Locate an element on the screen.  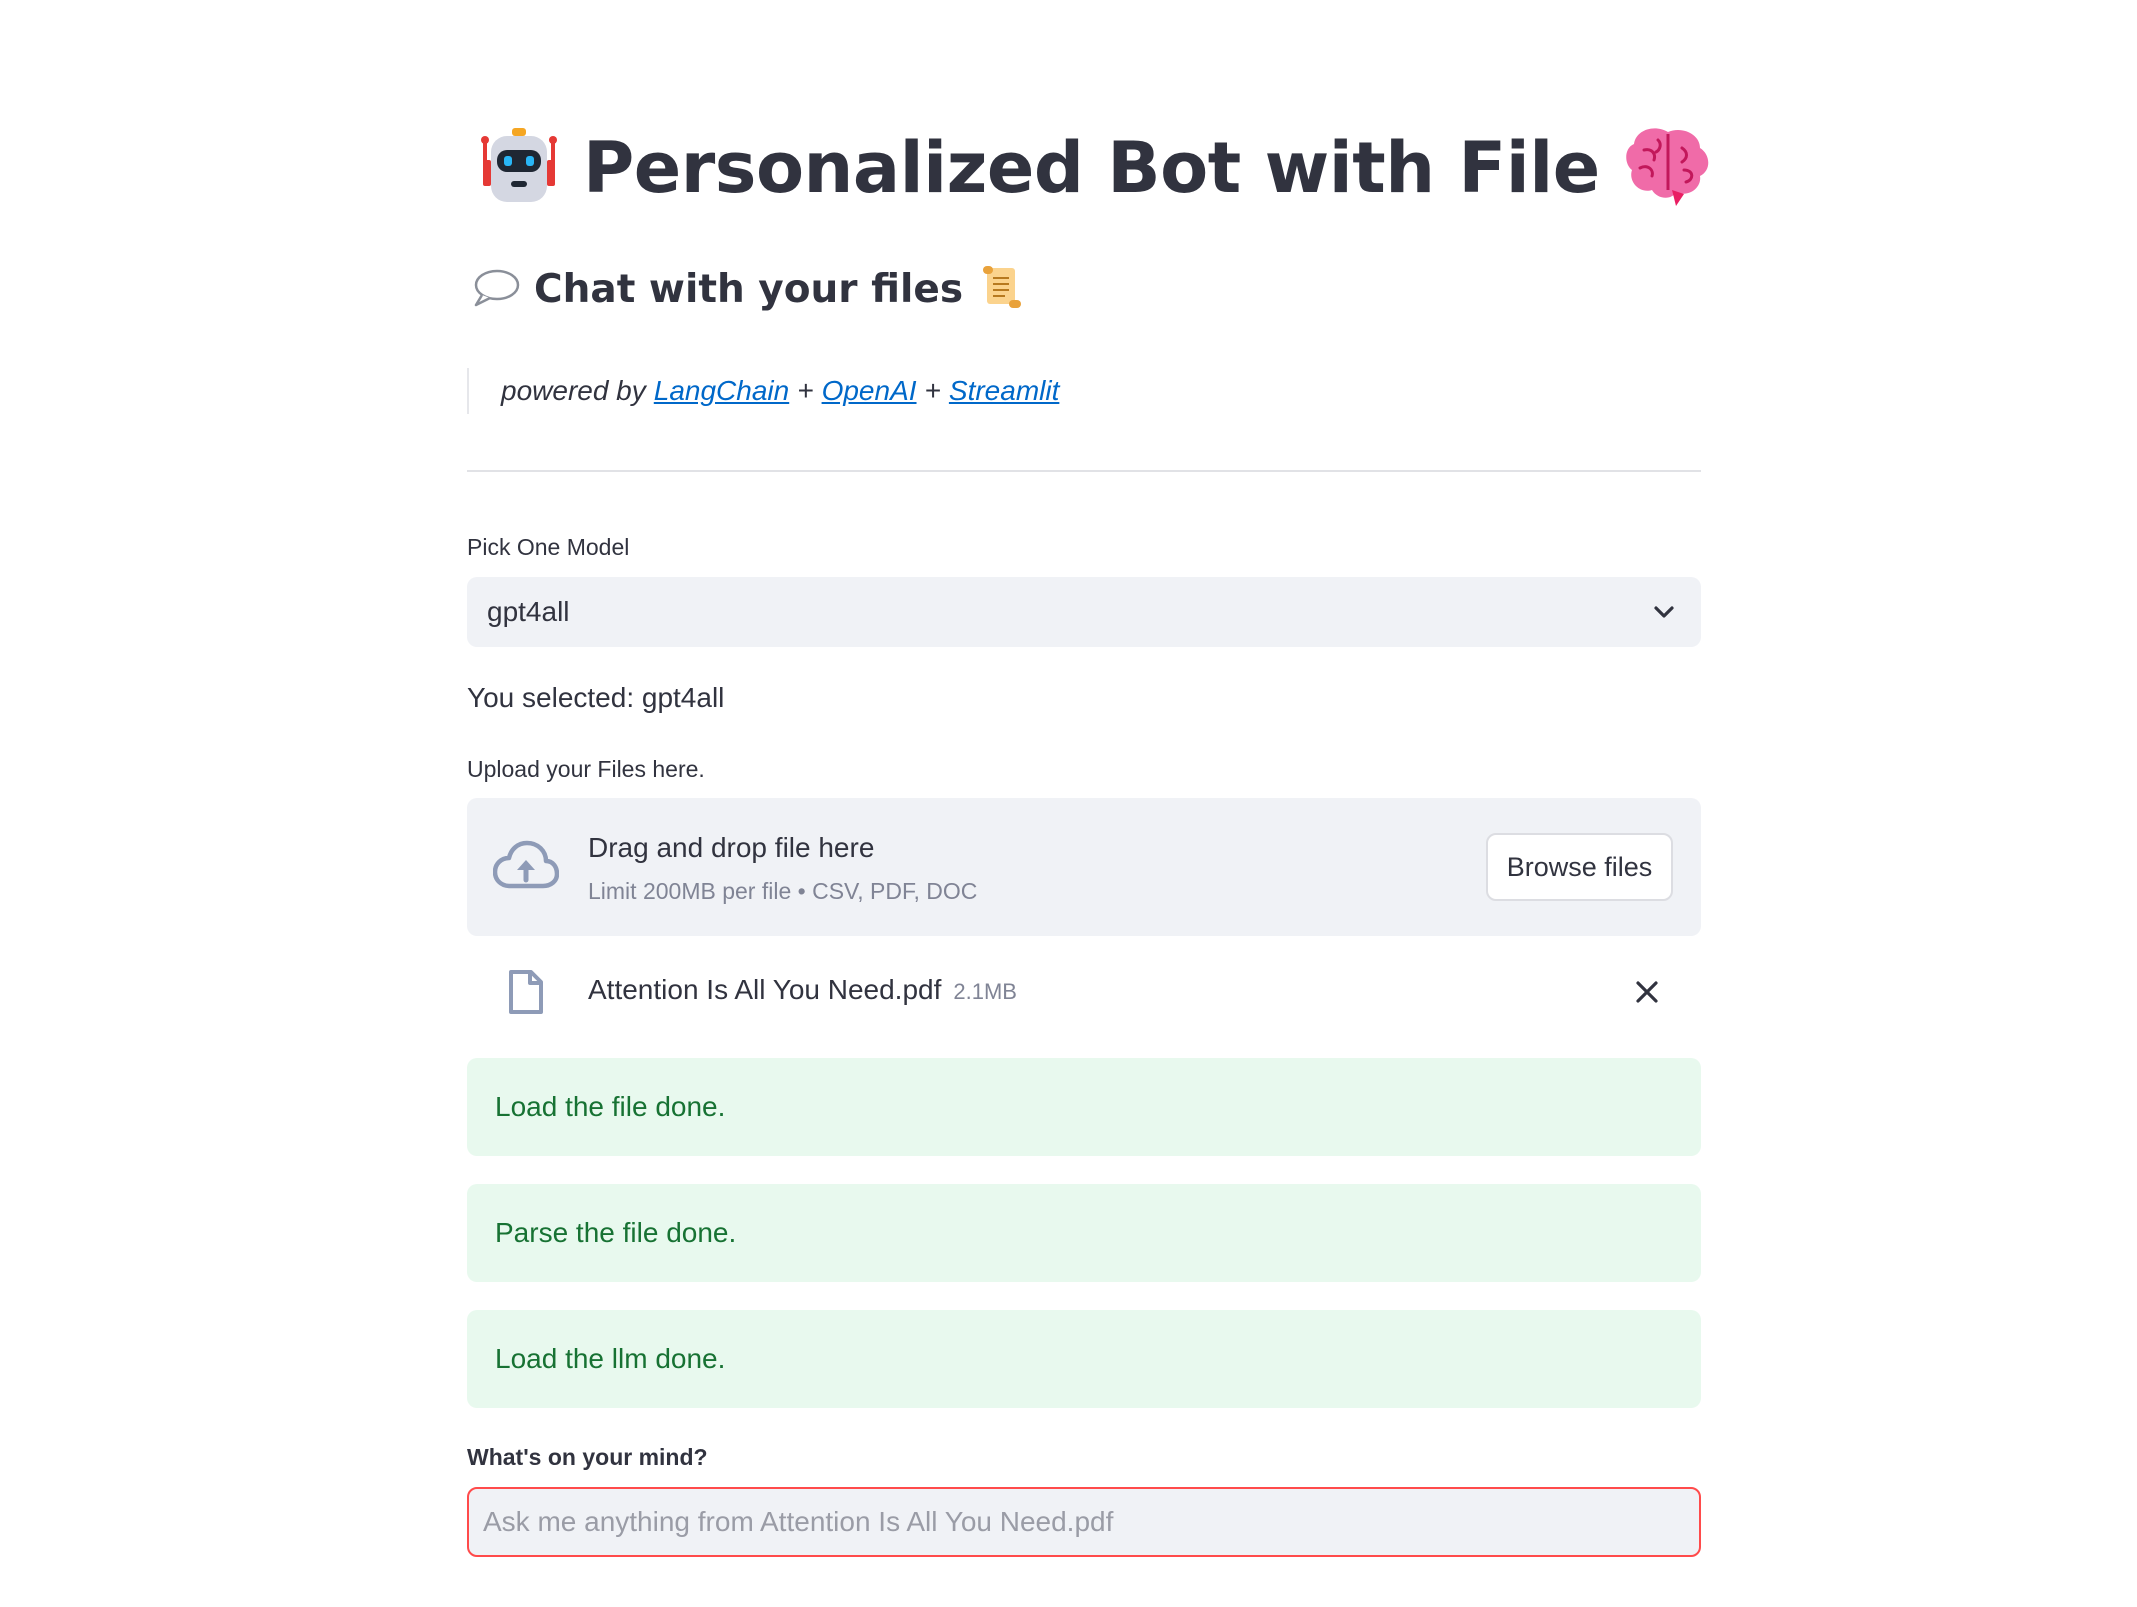
success-alert: Load the llm done. is located at coordinates (1084, 1359).